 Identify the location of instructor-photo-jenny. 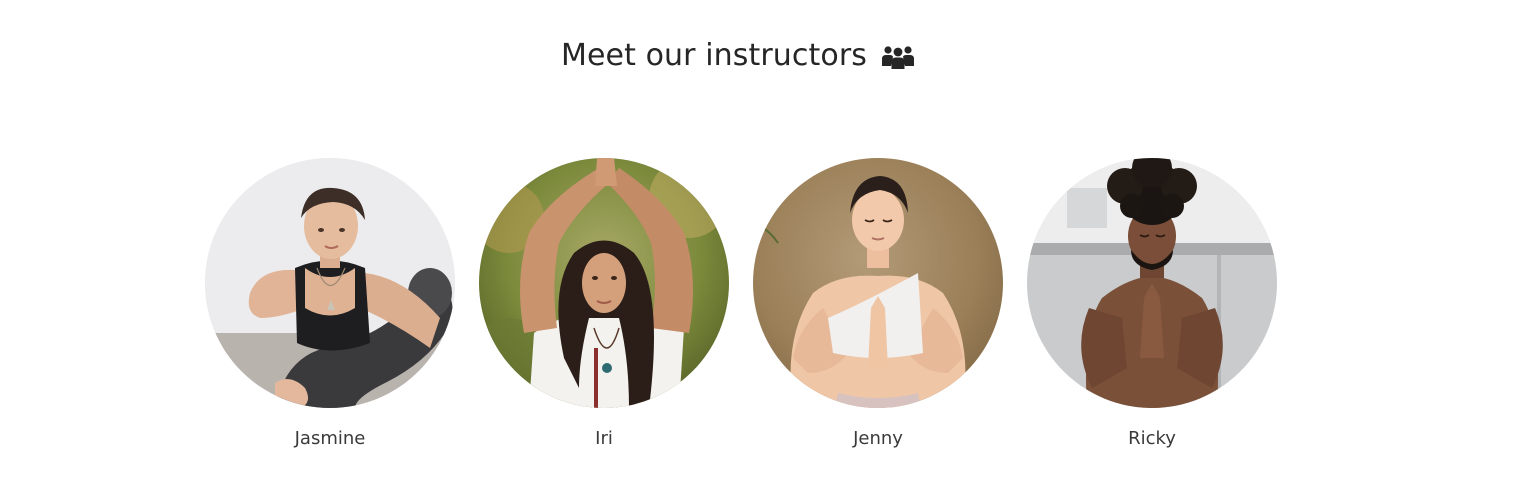
(878, 283).